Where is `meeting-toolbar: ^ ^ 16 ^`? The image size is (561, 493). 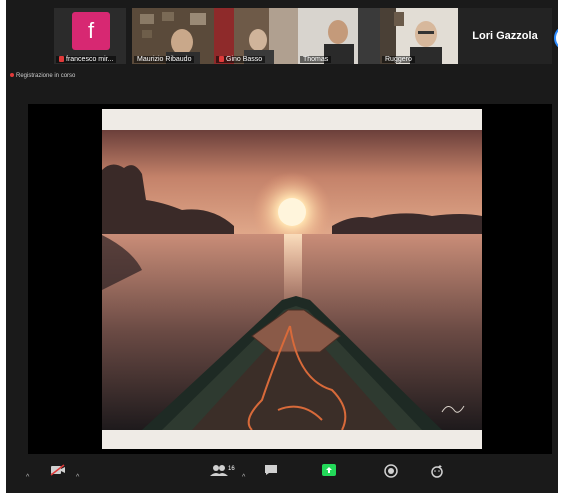 meeting-toolbar: ^ ^ 16 ^ is located at coordinates (282, 476).